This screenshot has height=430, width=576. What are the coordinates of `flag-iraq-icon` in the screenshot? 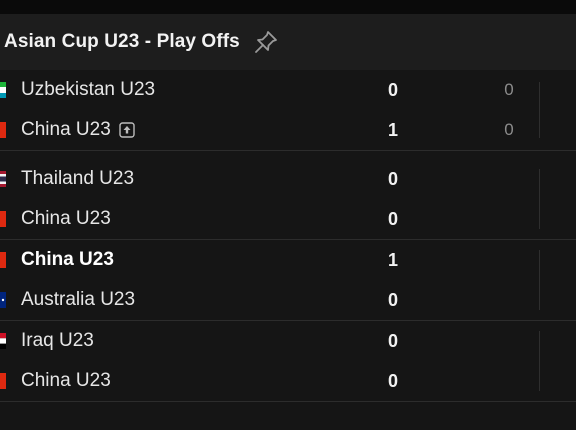 It's located at (3, 341).